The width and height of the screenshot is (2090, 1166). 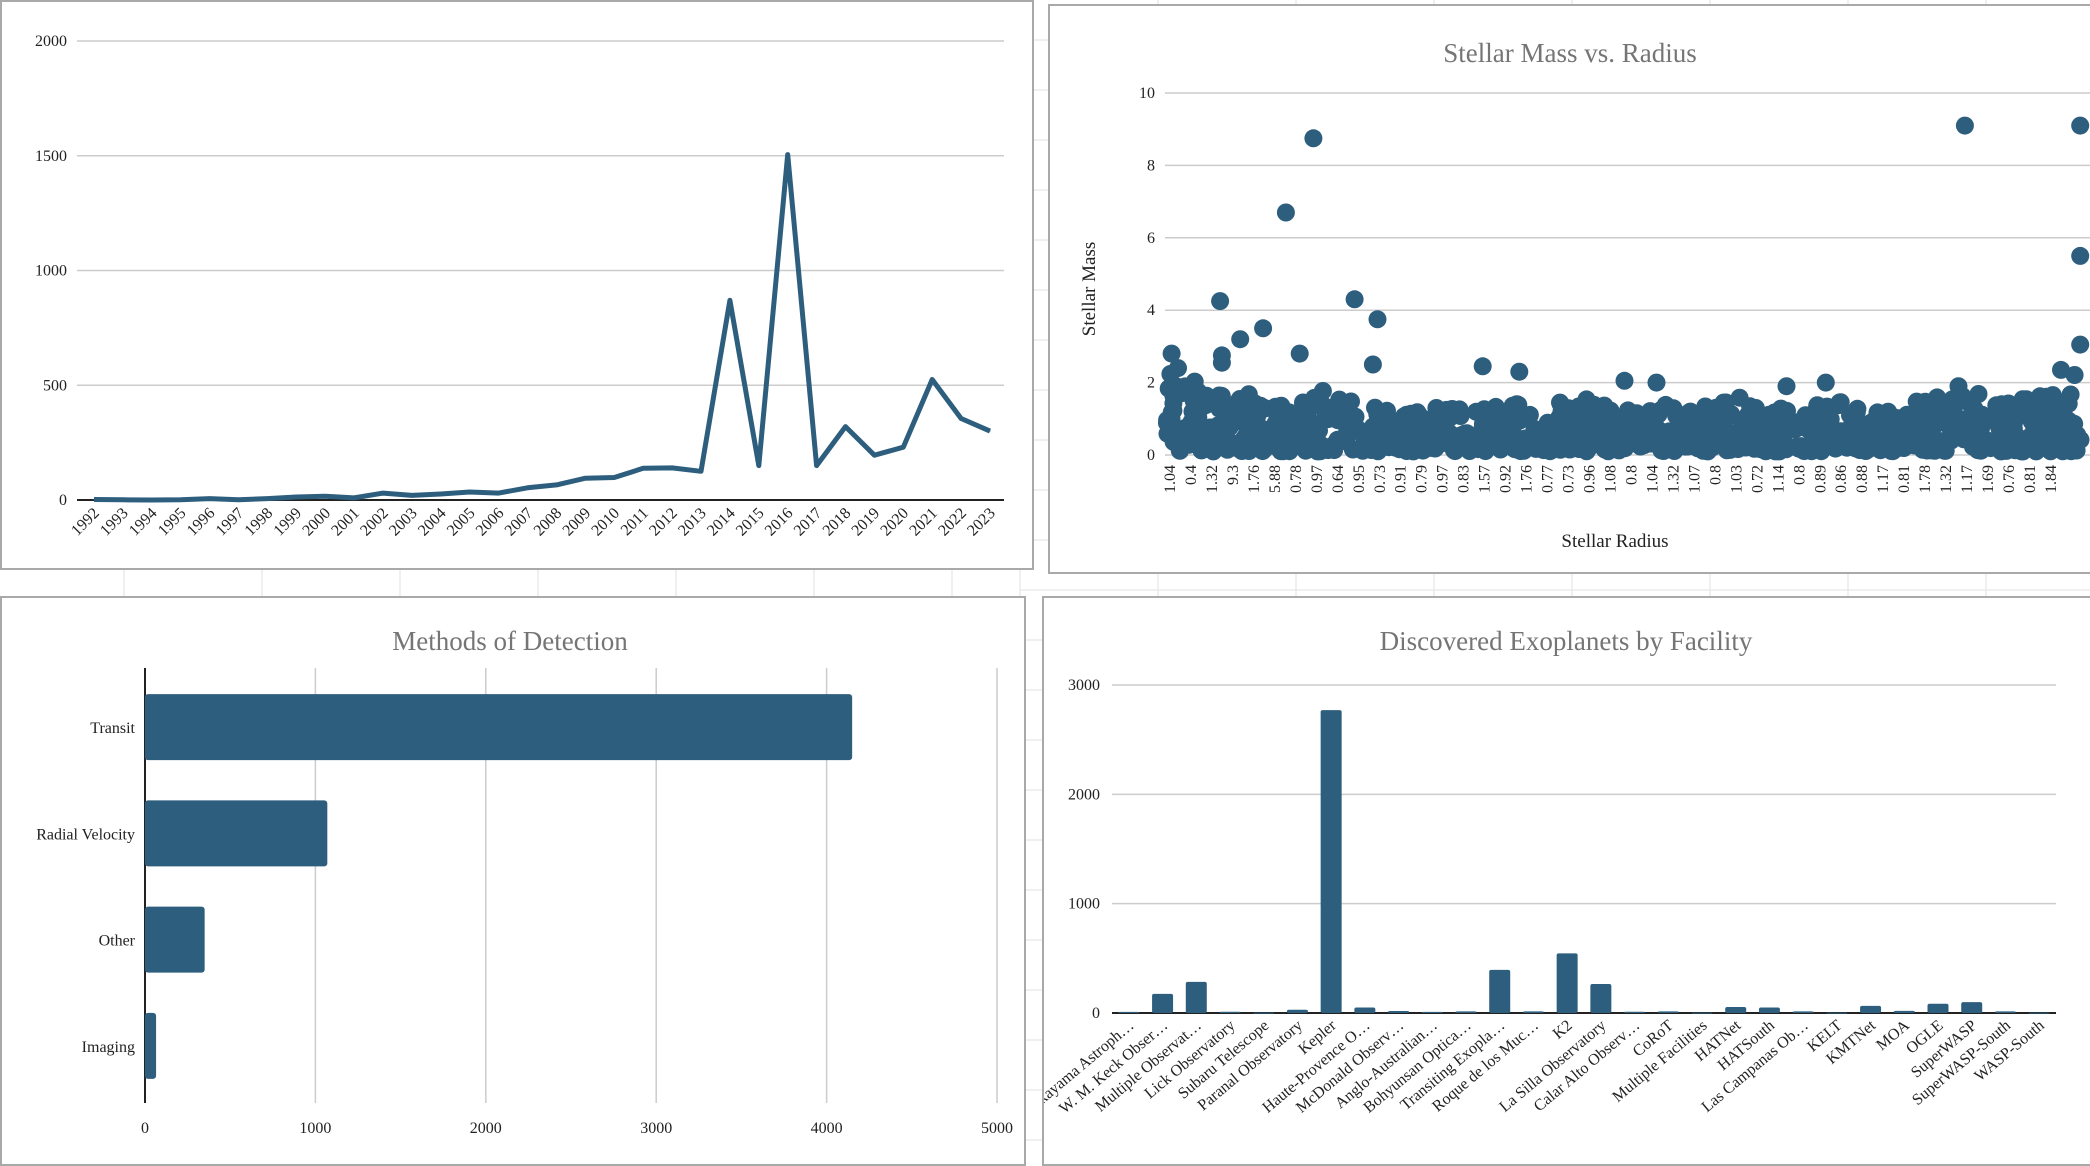 I want to click on x-tick-label: 2009, so click(x=577, y=522).